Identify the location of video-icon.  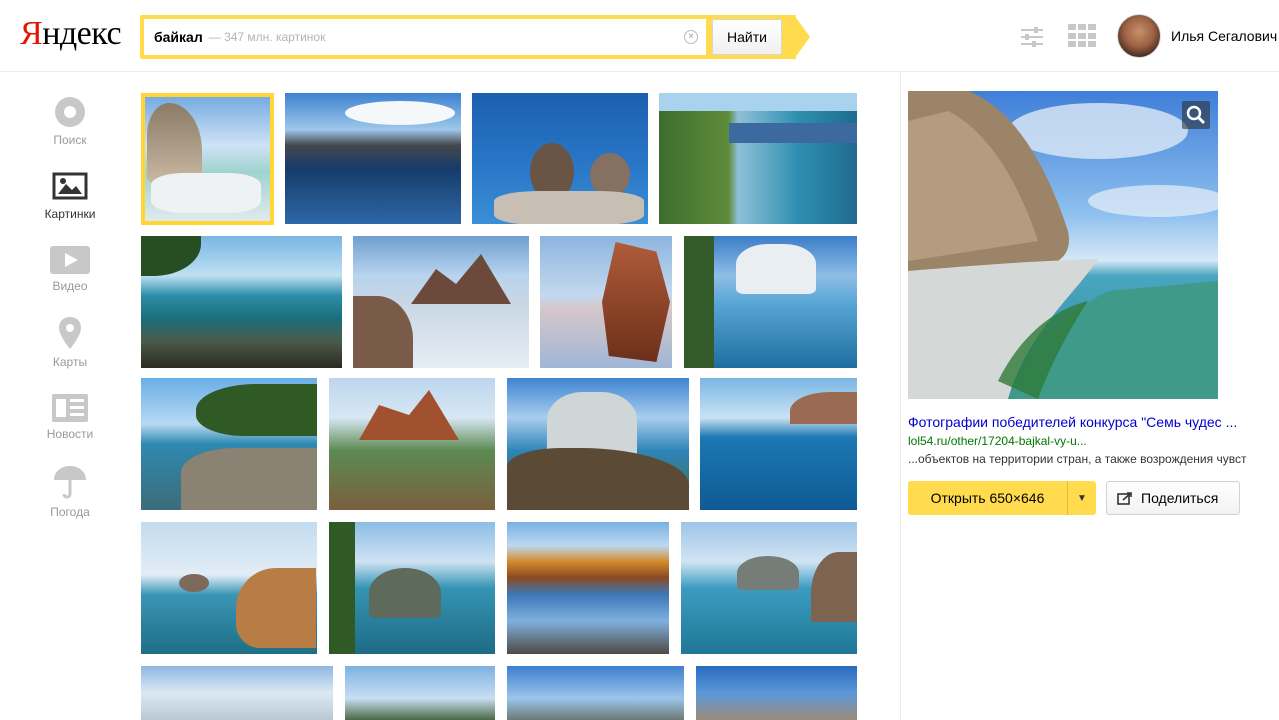
(70, 260).